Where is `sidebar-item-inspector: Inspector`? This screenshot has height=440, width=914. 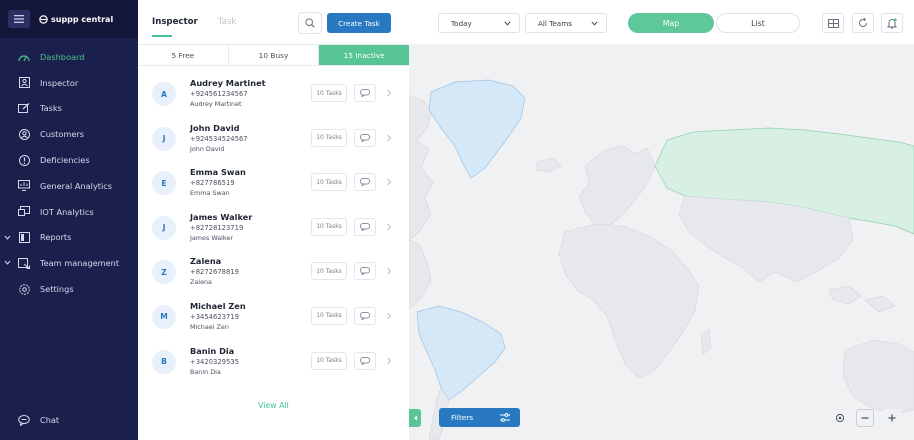 sidebar-item-inspector: Inspector is located at coordinates (69, 83).